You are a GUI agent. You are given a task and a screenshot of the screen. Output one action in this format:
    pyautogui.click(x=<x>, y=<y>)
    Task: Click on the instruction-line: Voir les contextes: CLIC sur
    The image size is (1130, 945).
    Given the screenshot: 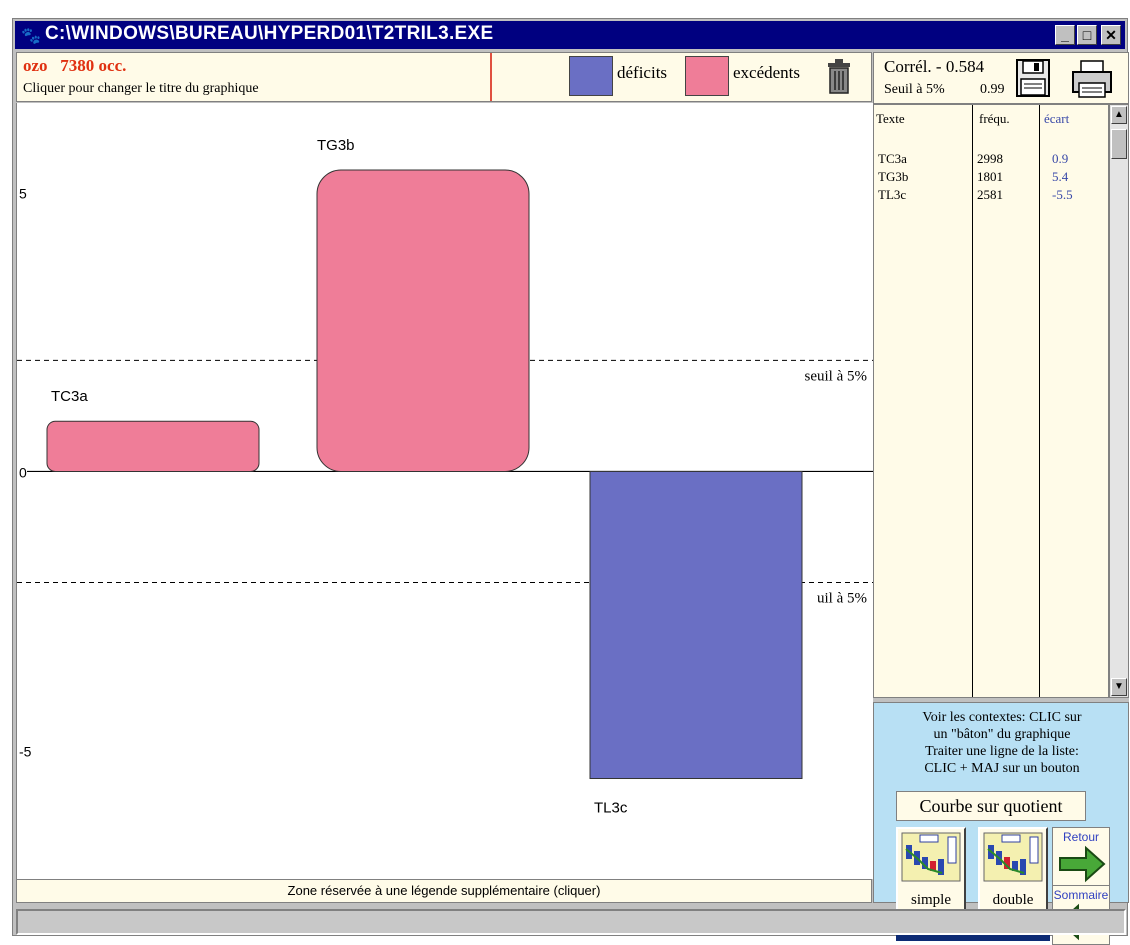 What is the action you would take?
    pyautogui.click(x=1002, y=717)
    